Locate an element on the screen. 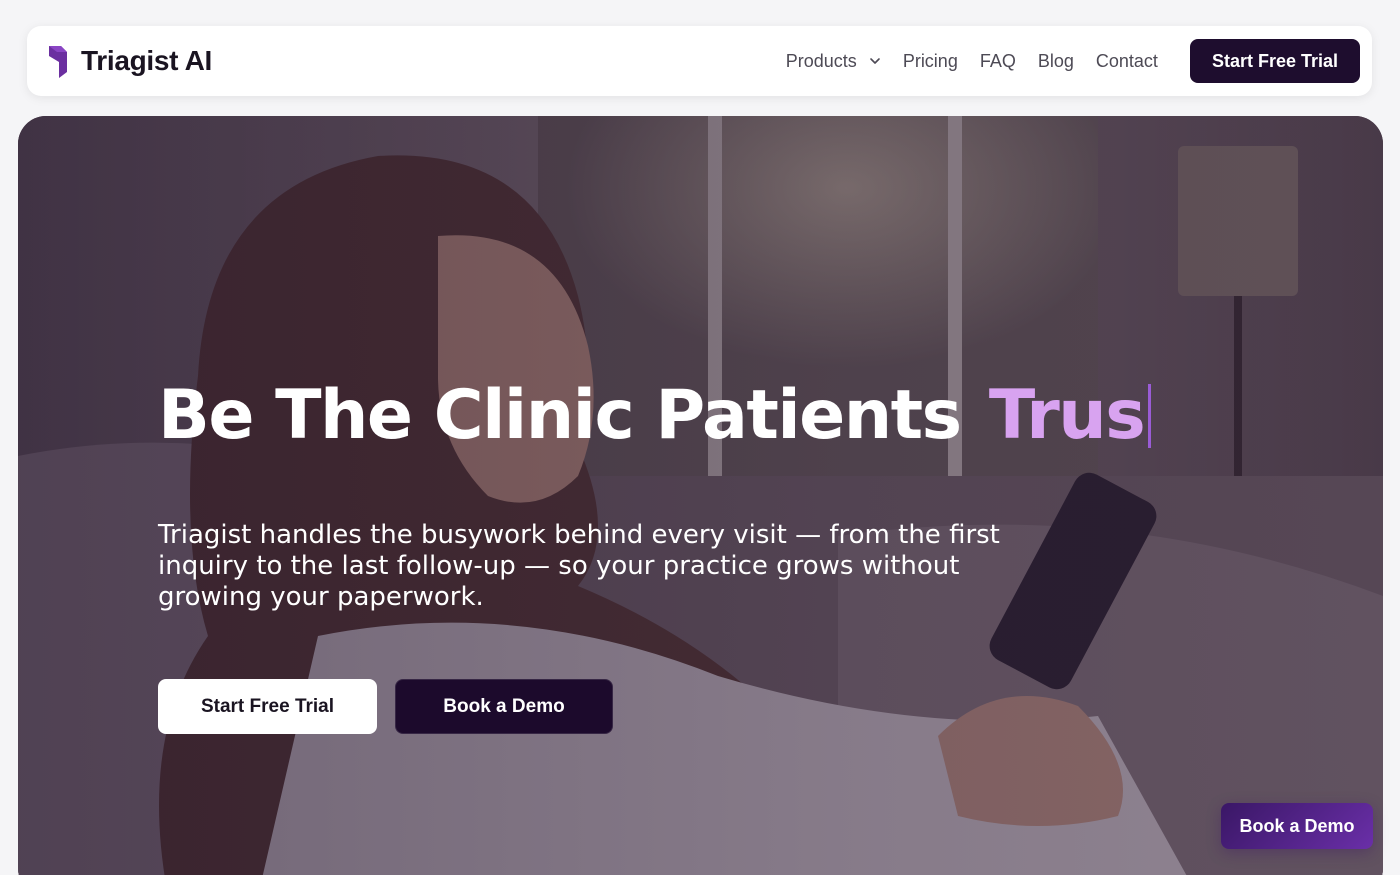  floating-book-demo-button: Book a Demo is located at coordinates (1297, 826).